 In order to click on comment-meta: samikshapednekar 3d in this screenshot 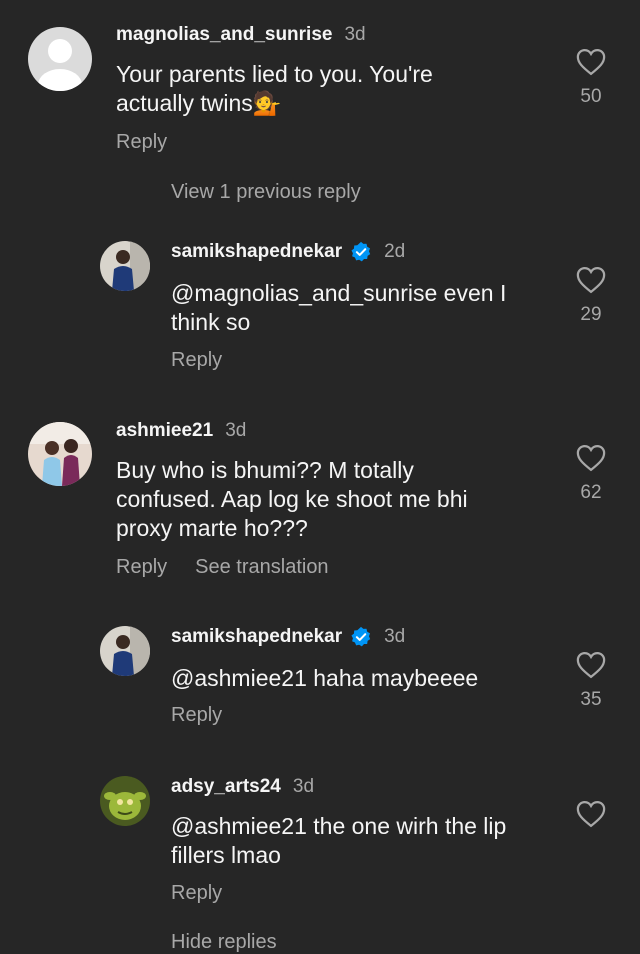, I will do `click(288, 637)`.